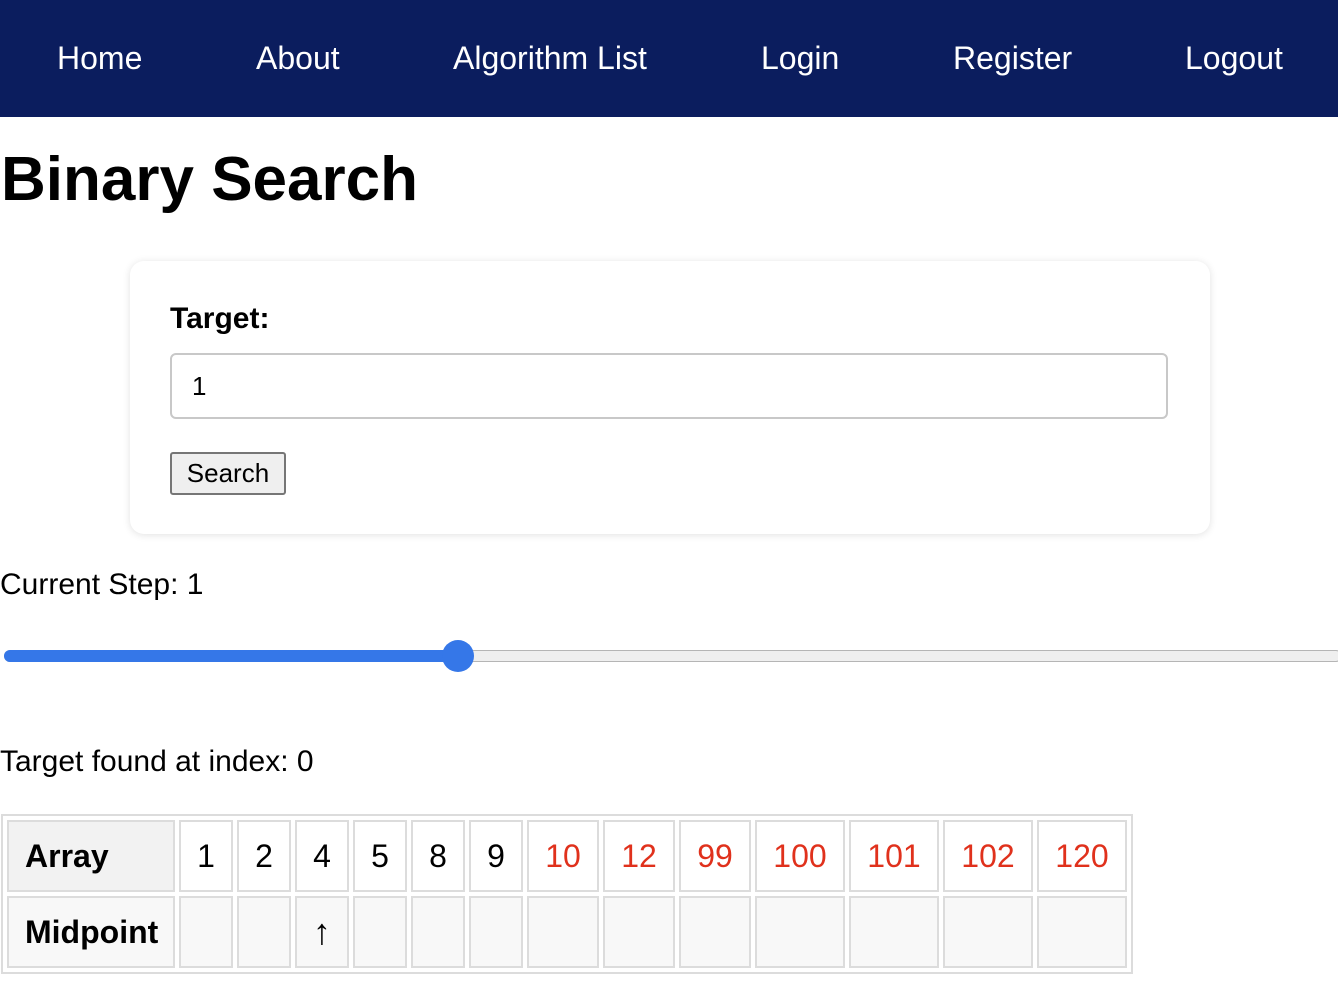 Image resolution: width=1338 pixels, height=998 pixels. I want to click on slider-thumb, so click(457, 656).